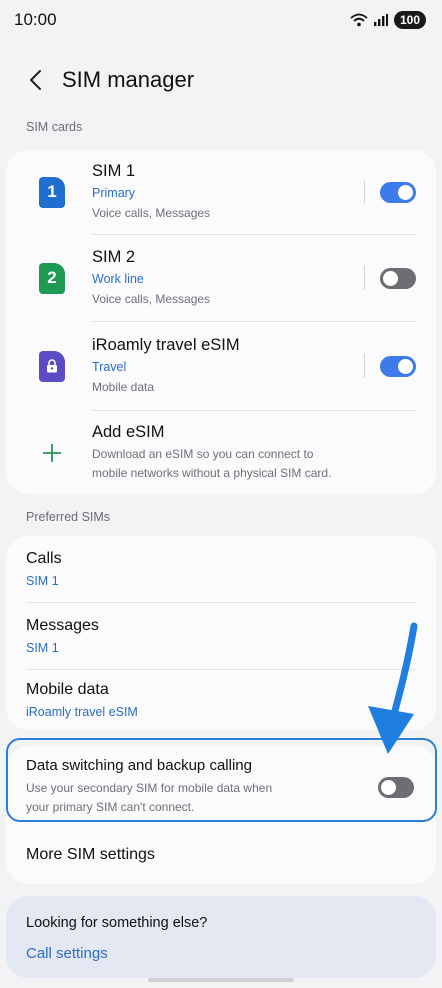  I want to click on status-time: 10:00, so click(35, 19).